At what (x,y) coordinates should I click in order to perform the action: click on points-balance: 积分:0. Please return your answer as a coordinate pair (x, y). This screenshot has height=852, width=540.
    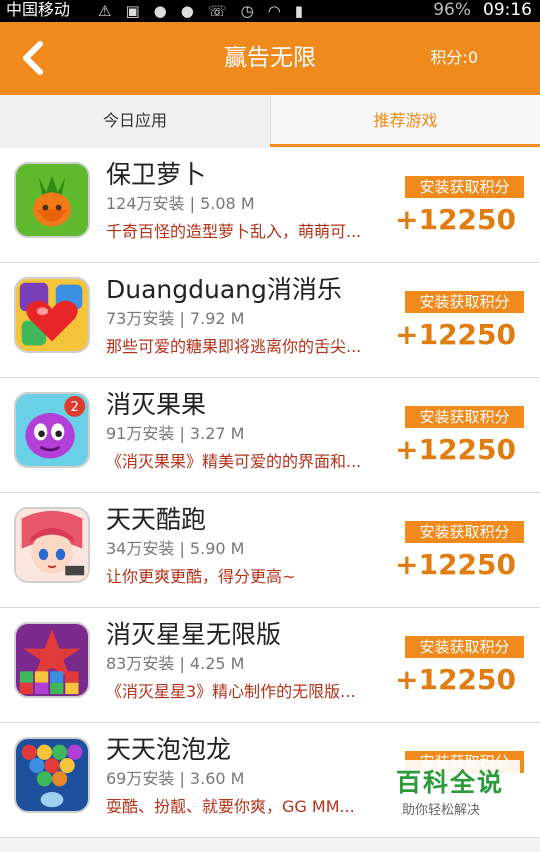
    Looking at the image, I should click on (454, 57).